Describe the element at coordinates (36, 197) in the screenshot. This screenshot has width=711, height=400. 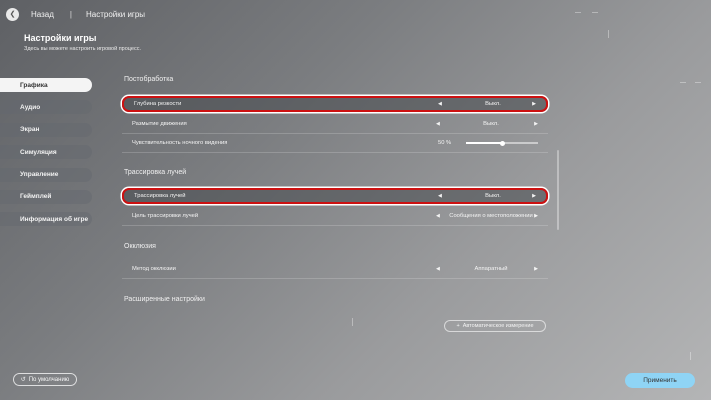
I see `sidebar-item-label: Геймплей` at that location.